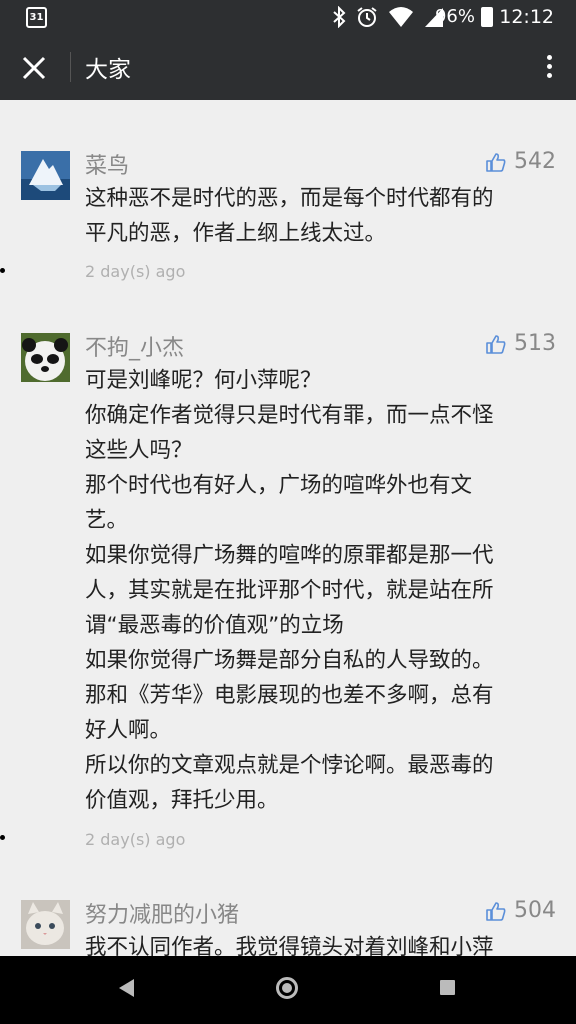 The image size is (576, 1024). Describe the element at coordinates (70, 67) in the screenshot. I see `header-divider` at that location.